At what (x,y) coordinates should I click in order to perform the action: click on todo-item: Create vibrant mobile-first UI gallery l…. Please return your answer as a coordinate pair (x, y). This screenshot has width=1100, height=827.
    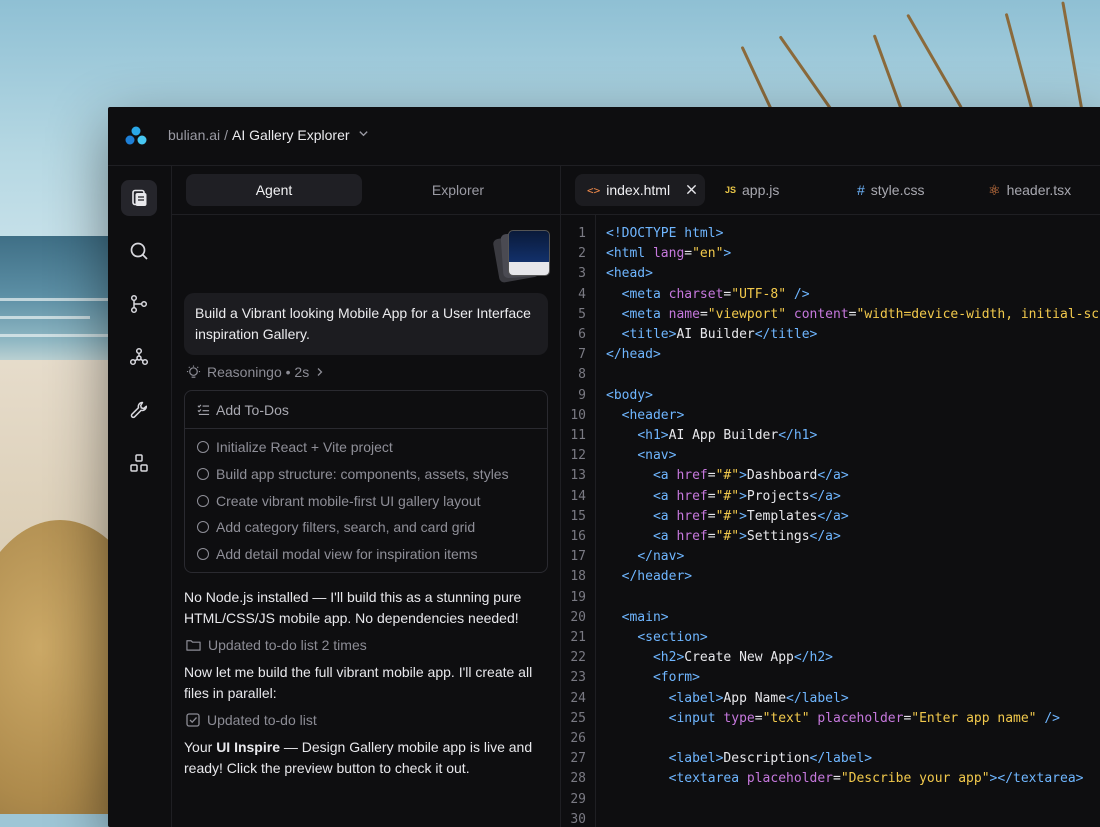
    Looking at the image, I should click on (339, 501).